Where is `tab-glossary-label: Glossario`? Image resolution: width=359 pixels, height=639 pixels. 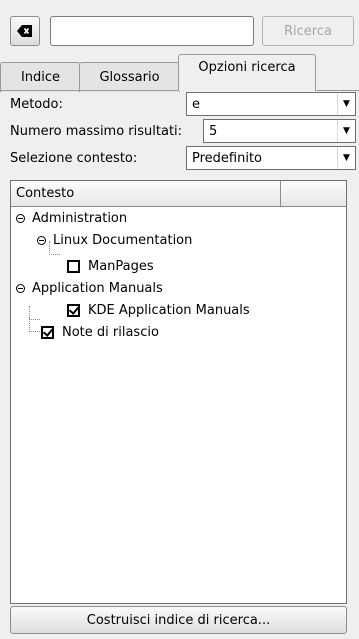 tab-glossary-label: Glossario is located at coordinates (129, 77).